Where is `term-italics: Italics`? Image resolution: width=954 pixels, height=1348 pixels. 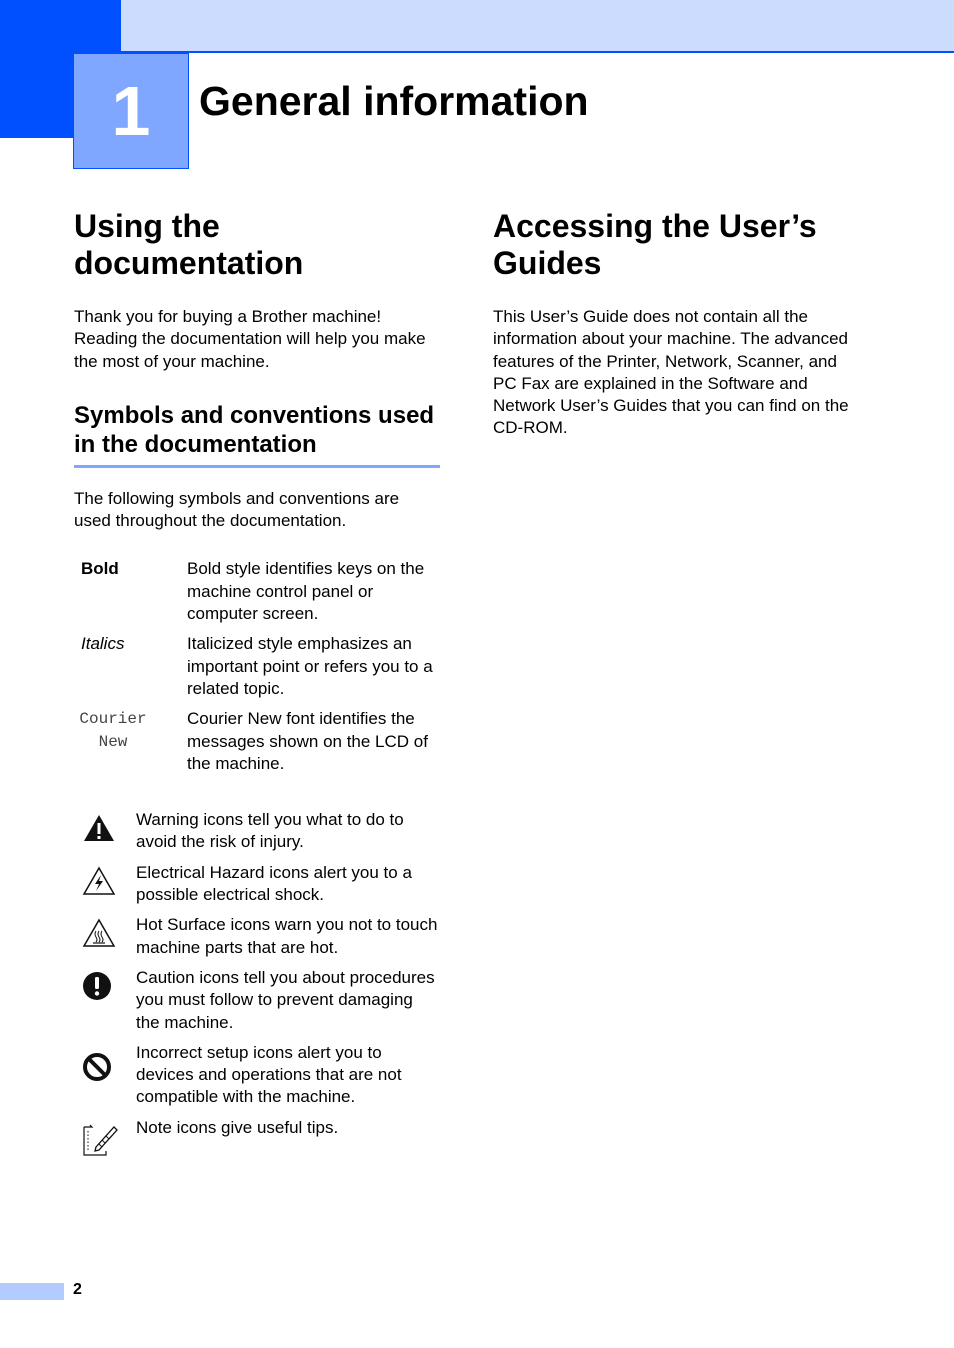 term-italics: Italics is located at coordinates (103, 644).